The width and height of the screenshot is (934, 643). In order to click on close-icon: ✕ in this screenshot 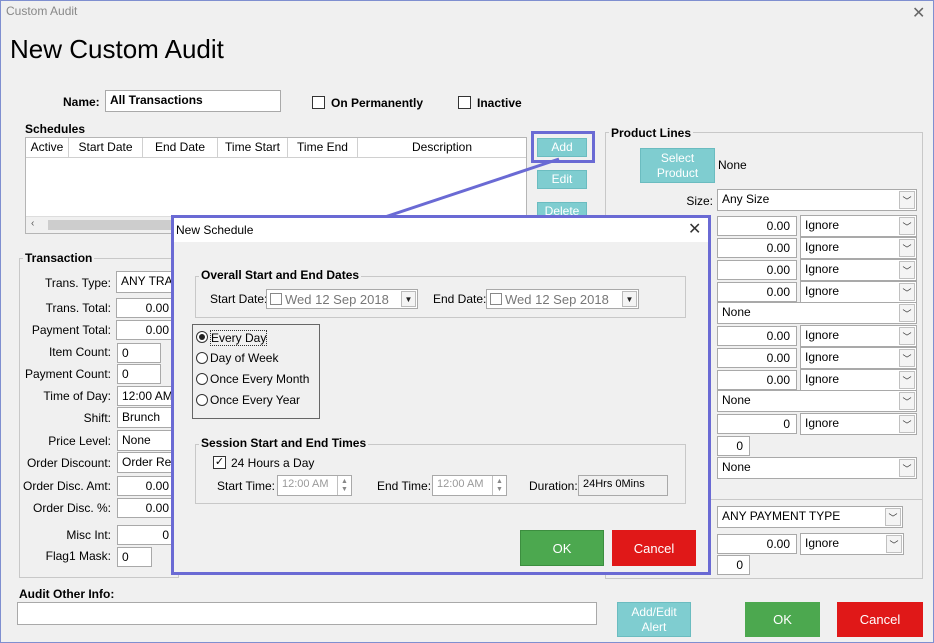, I will do `click(918, 13)`.